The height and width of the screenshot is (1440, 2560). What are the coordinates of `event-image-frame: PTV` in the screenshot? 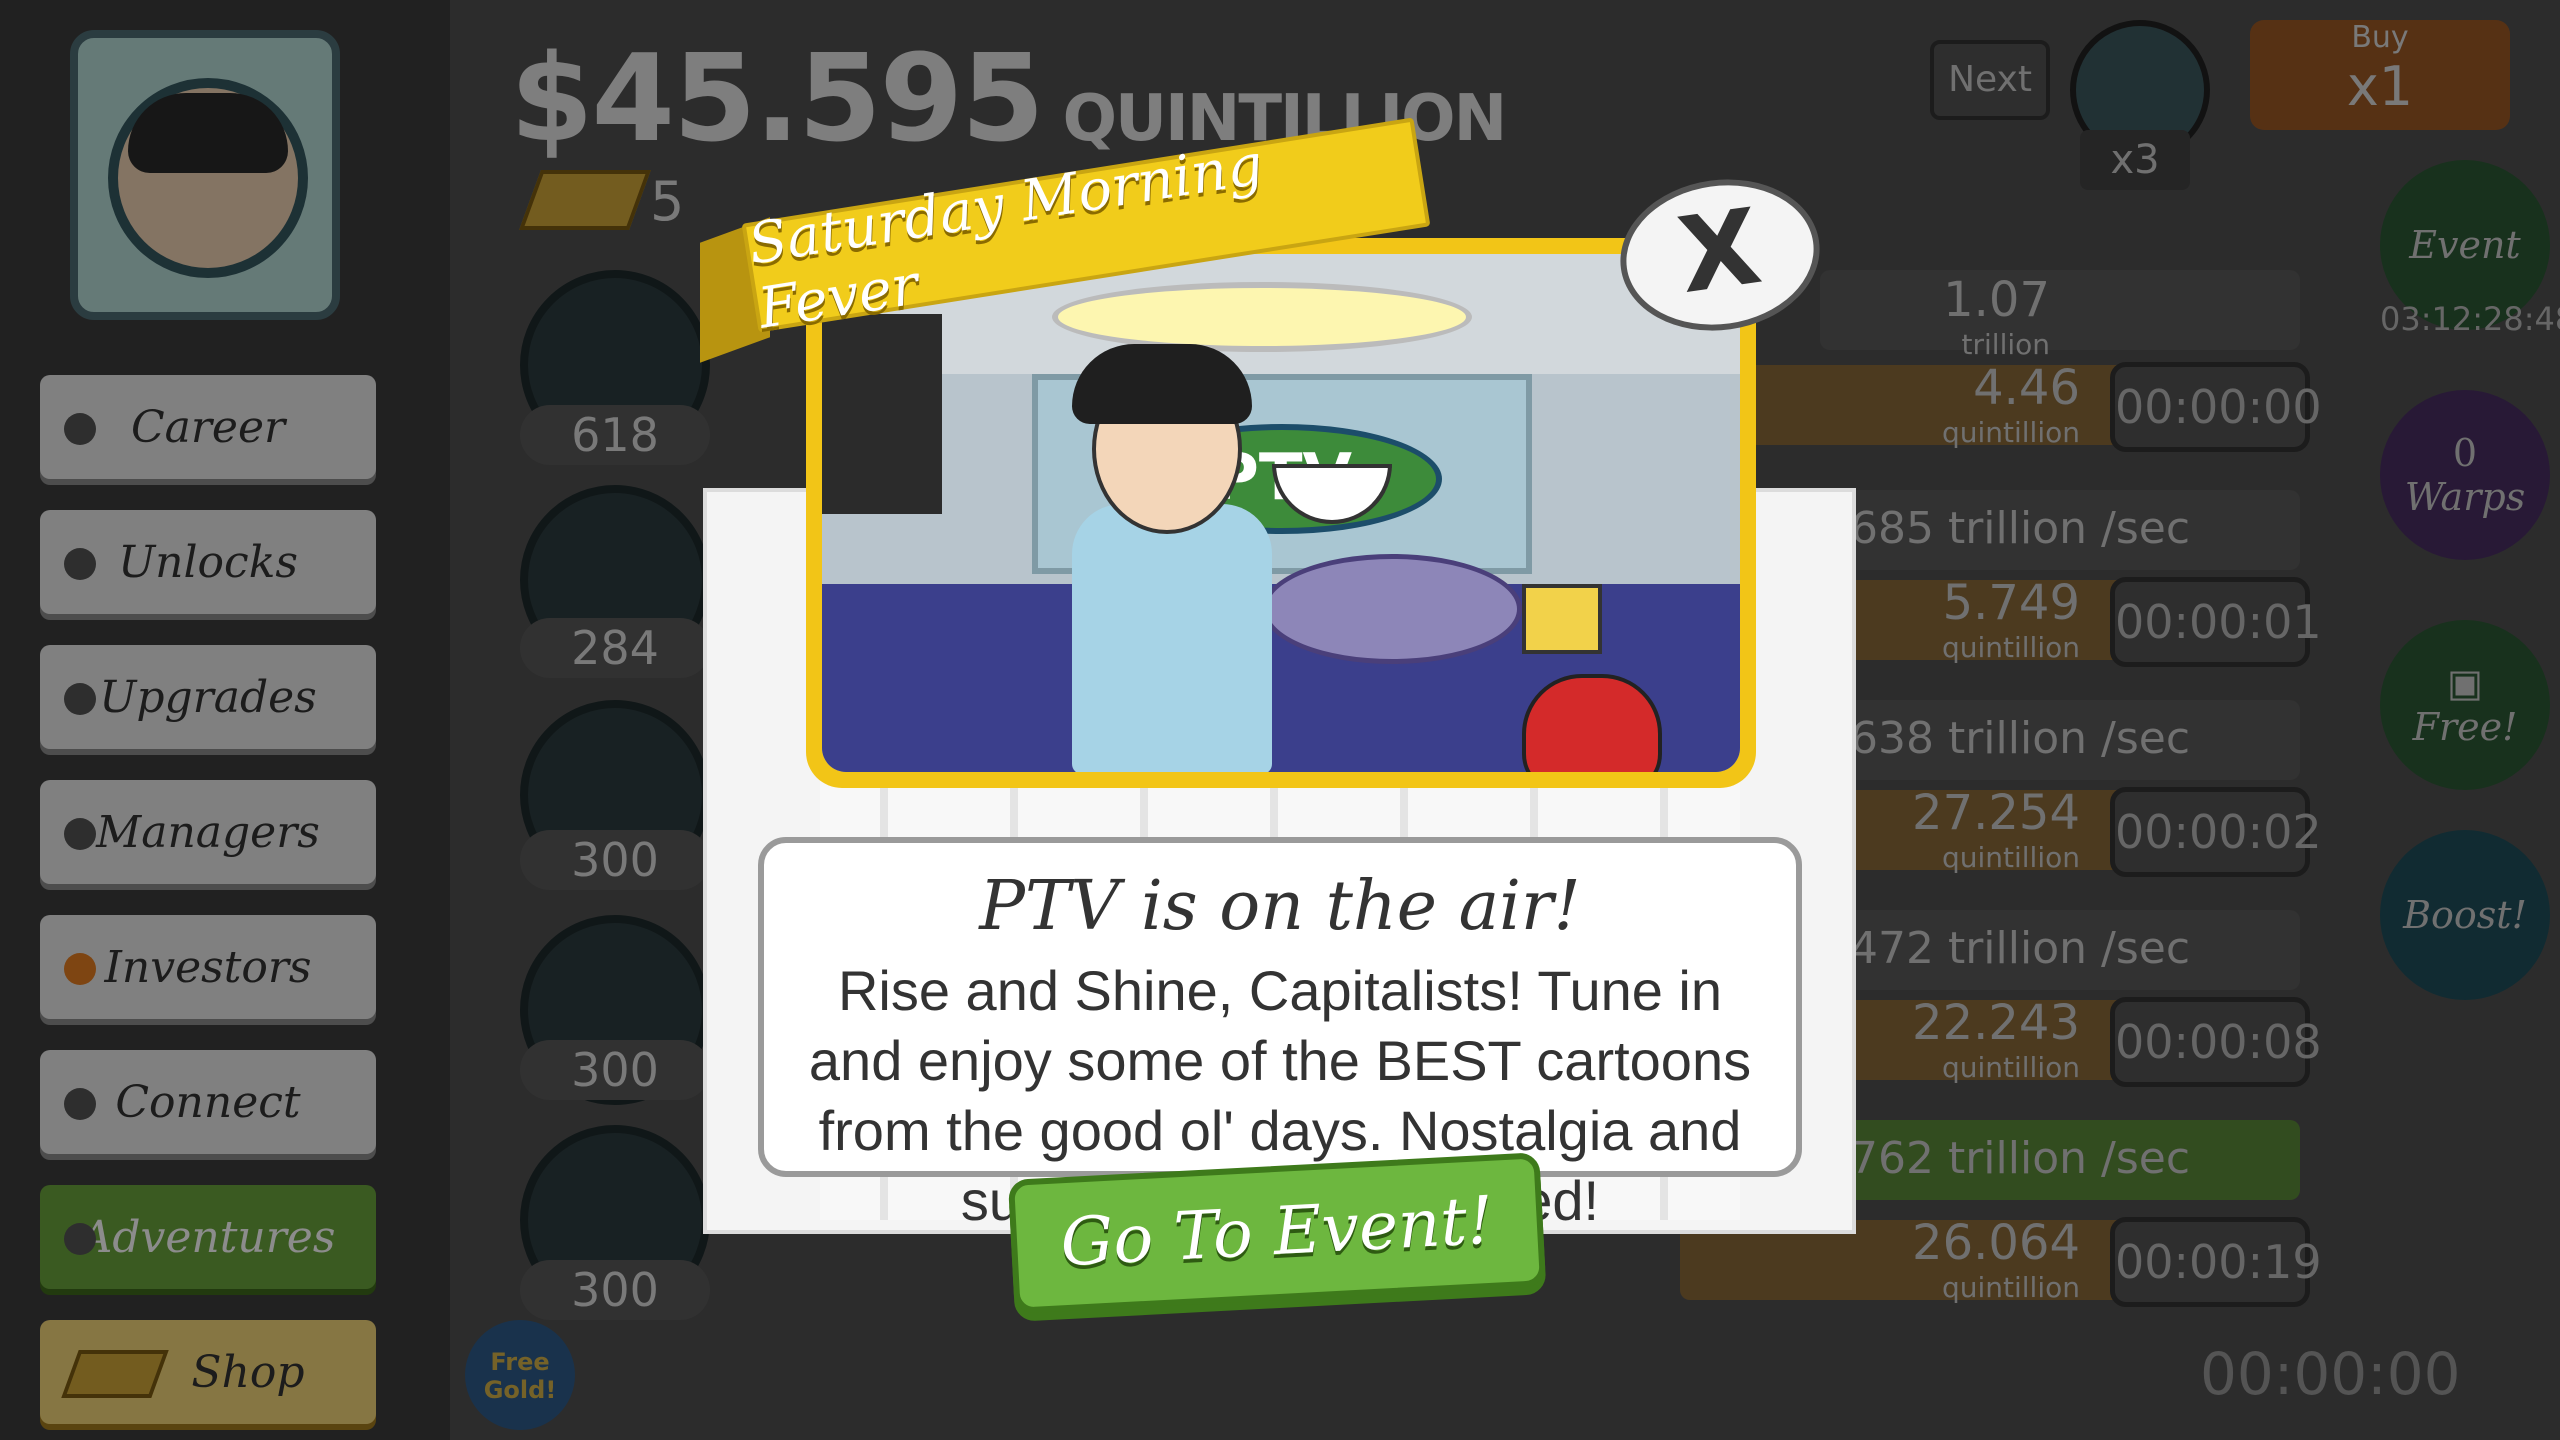 It's located at (1281, 513).